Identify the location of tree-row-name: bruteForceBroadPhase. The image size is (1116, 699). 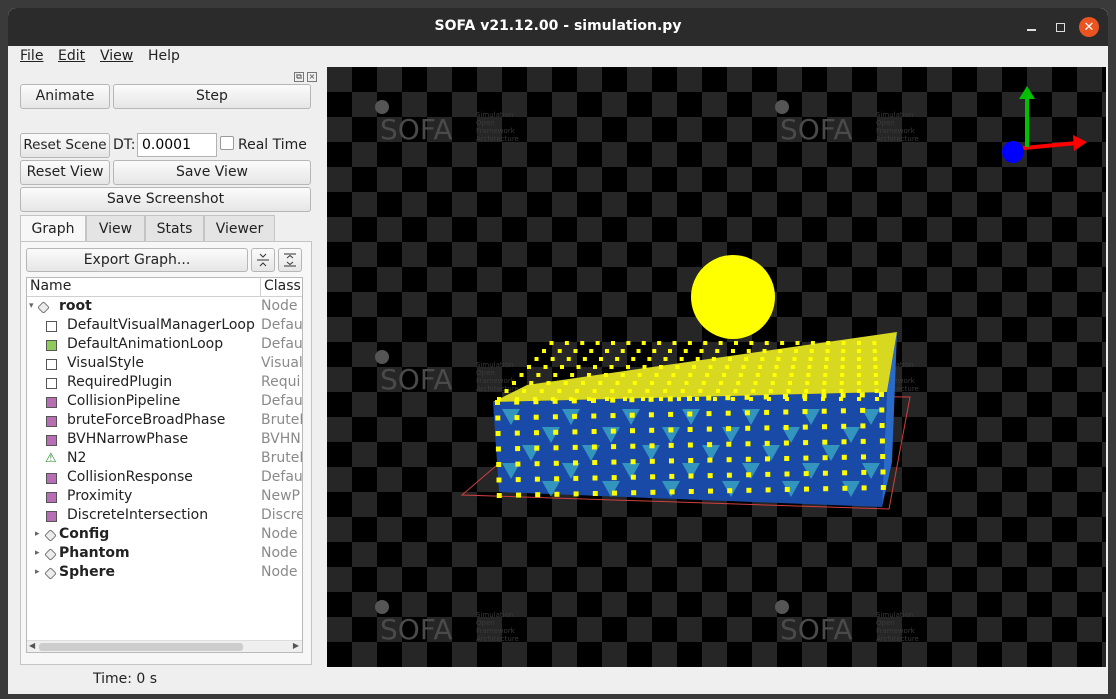
(146, 420).